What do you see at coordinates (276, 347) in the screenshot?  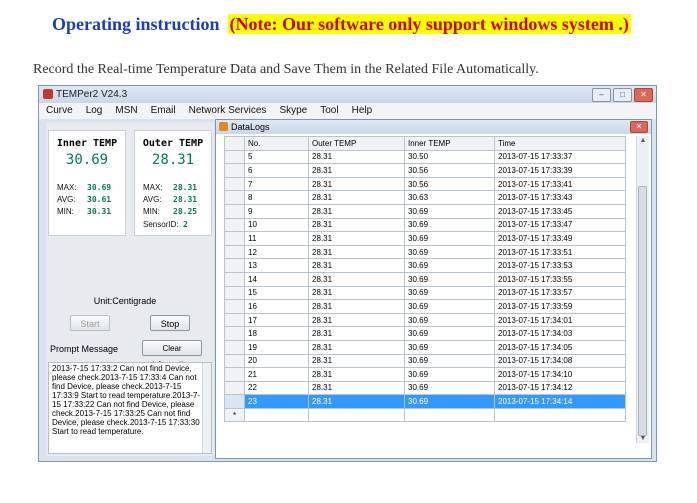 I see `cell-no: 19` at bounding box center [276, 347].